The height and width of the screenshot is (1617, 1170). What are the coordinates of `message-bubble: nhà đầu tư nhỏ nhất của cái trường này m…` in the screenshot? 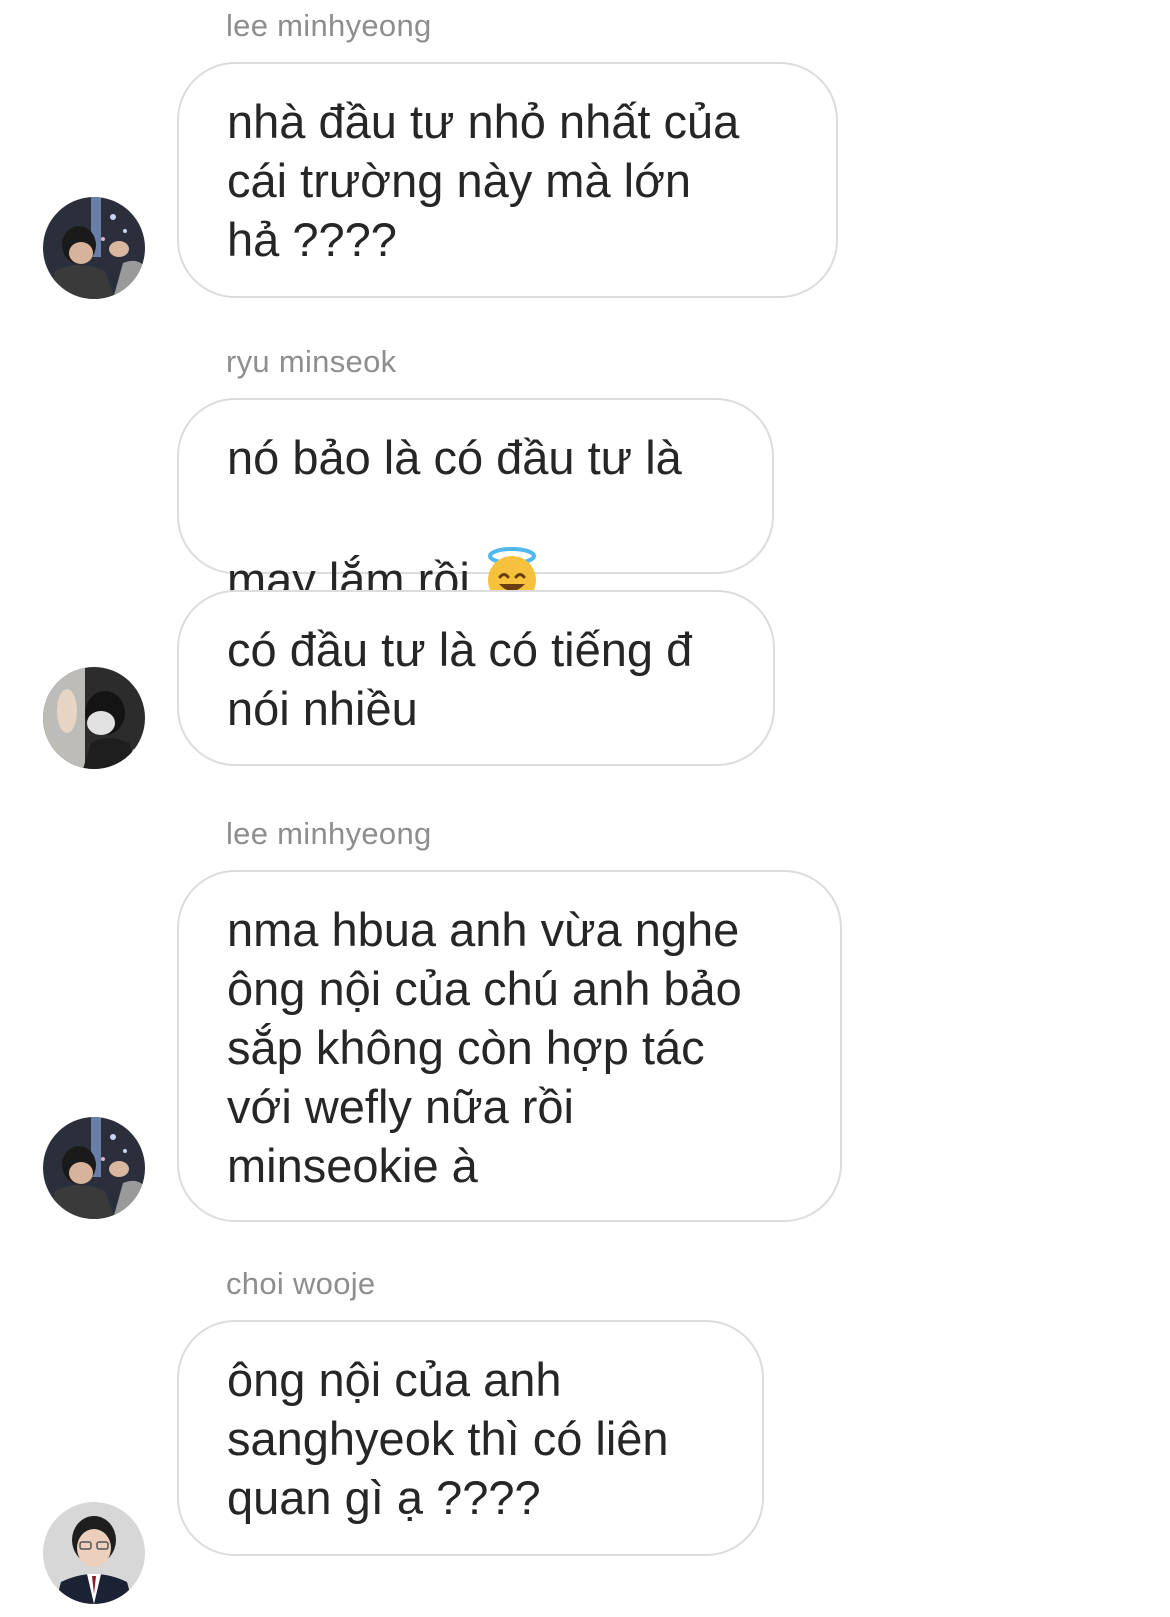 It's located at (507, 180).